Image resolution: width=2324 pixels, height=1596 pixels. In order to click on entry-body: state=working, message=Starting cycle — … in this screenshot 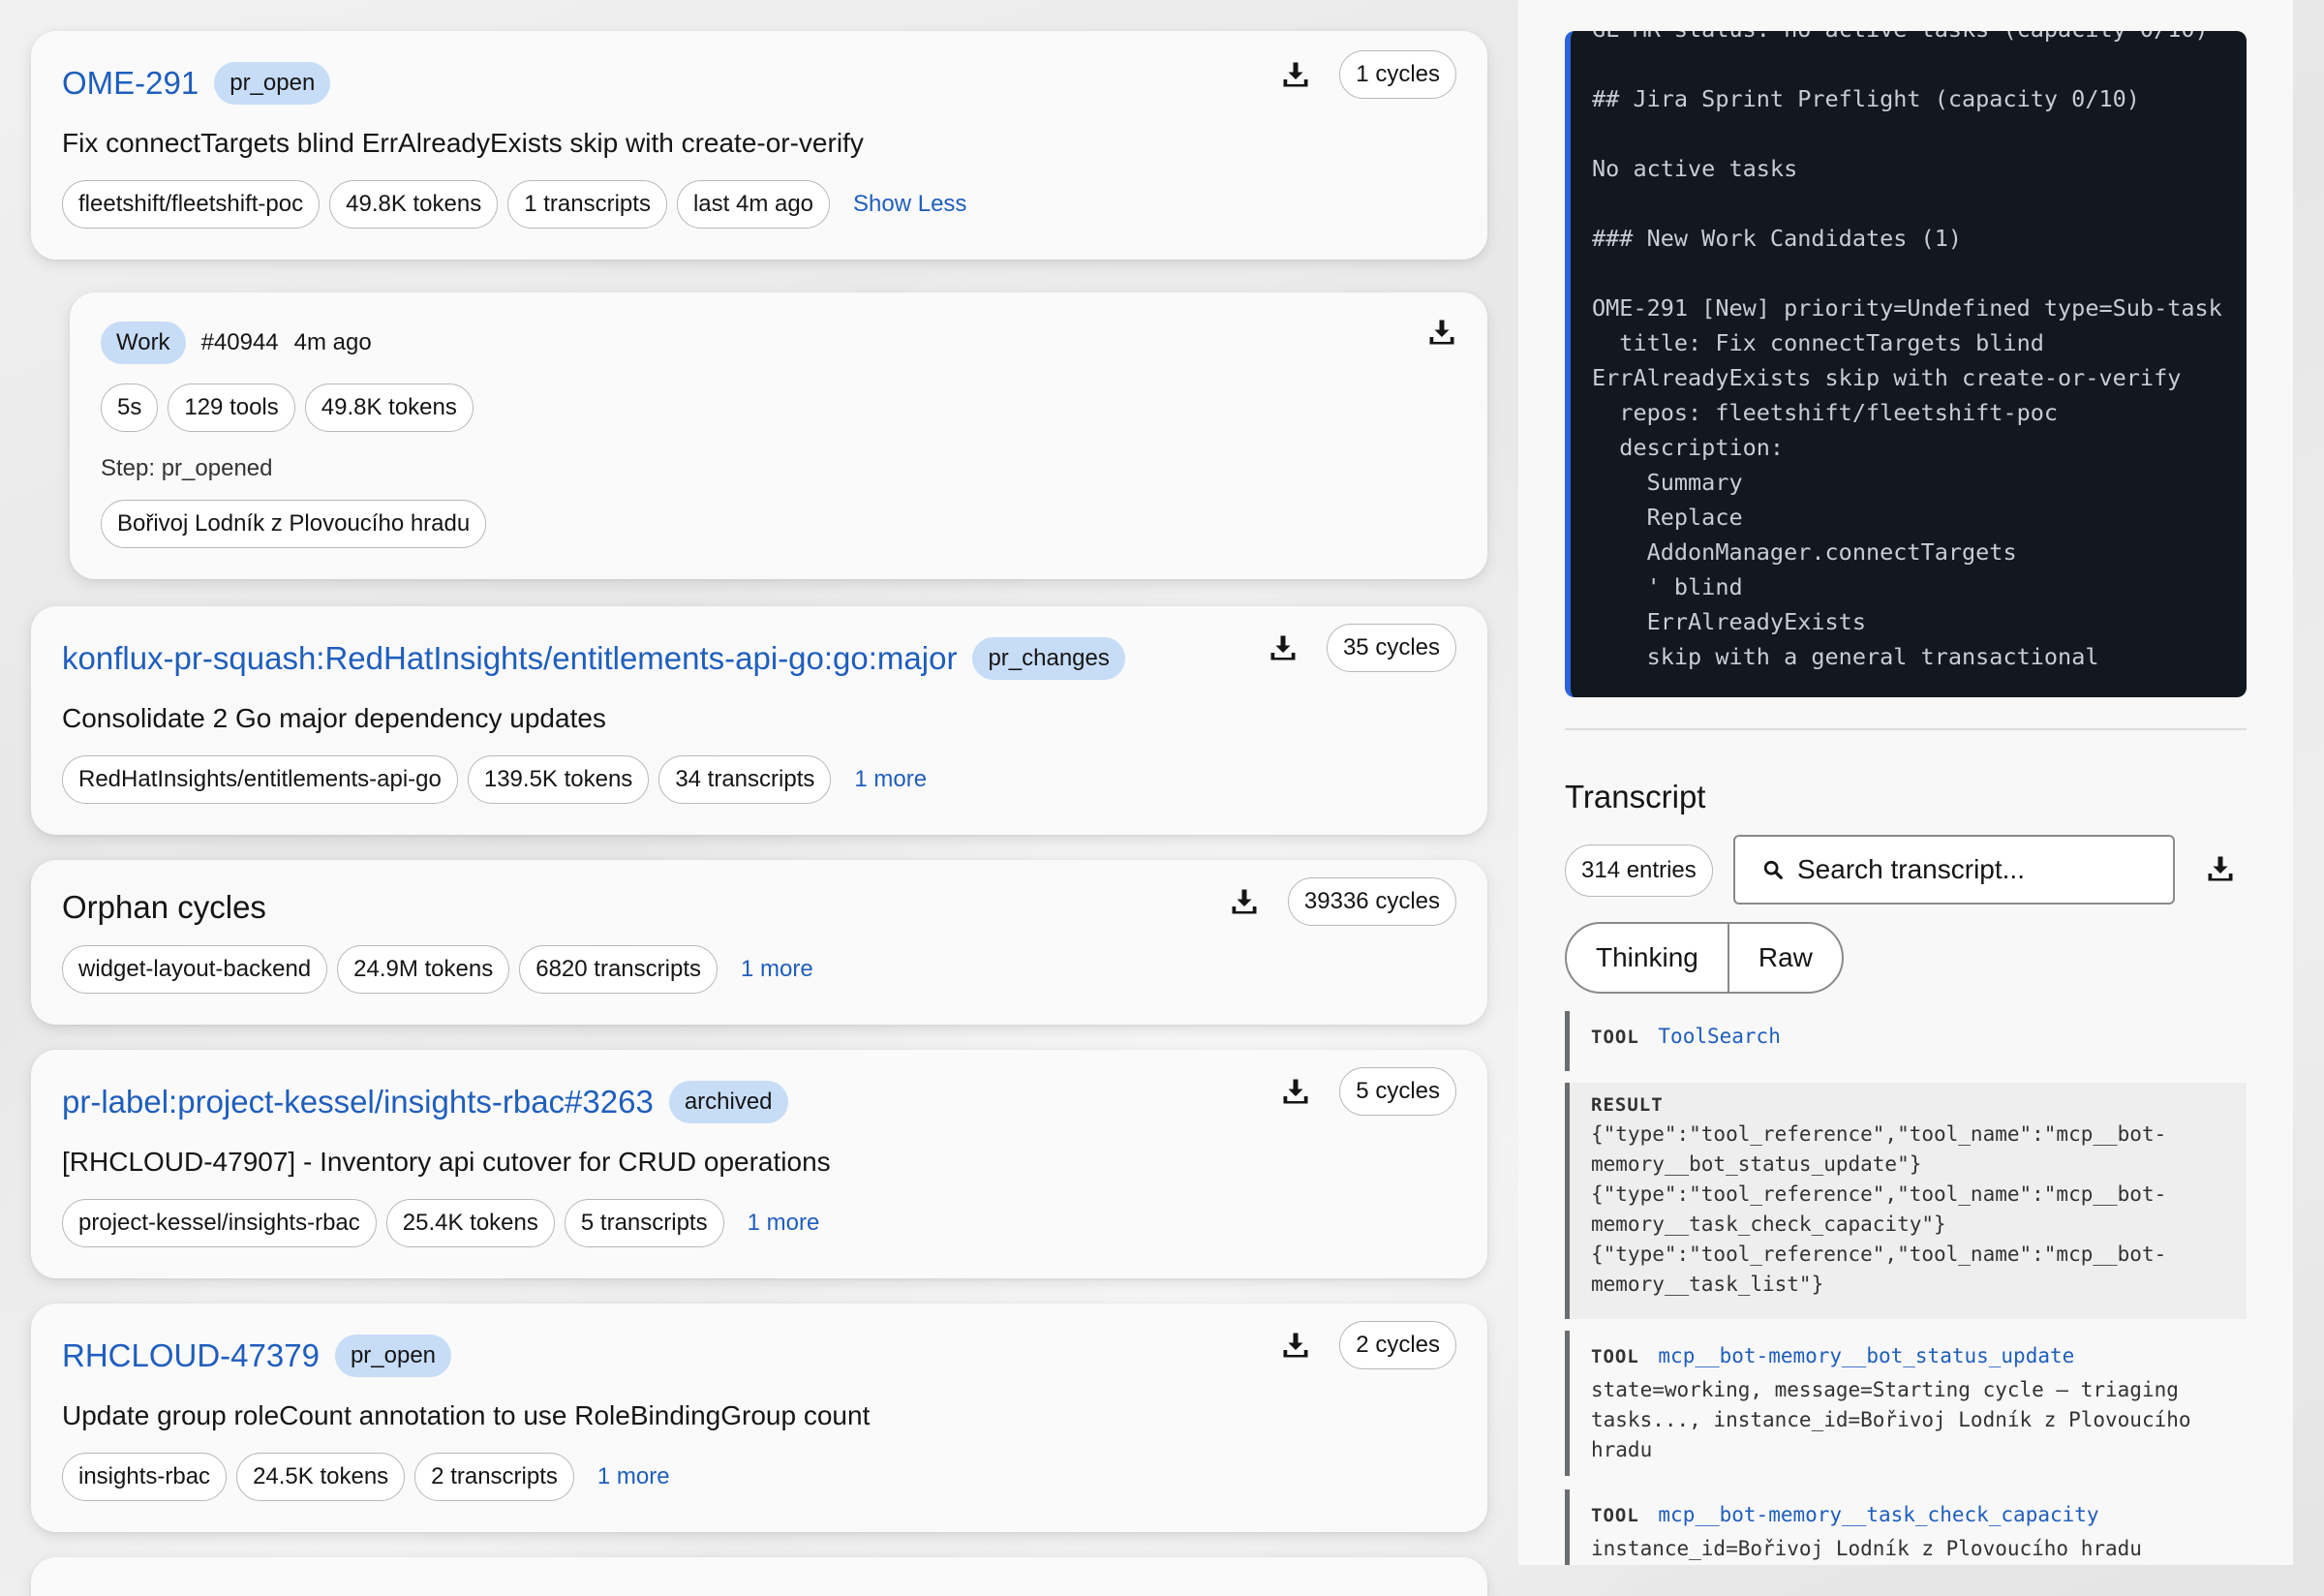, I will do `click(1898, 1419)`.